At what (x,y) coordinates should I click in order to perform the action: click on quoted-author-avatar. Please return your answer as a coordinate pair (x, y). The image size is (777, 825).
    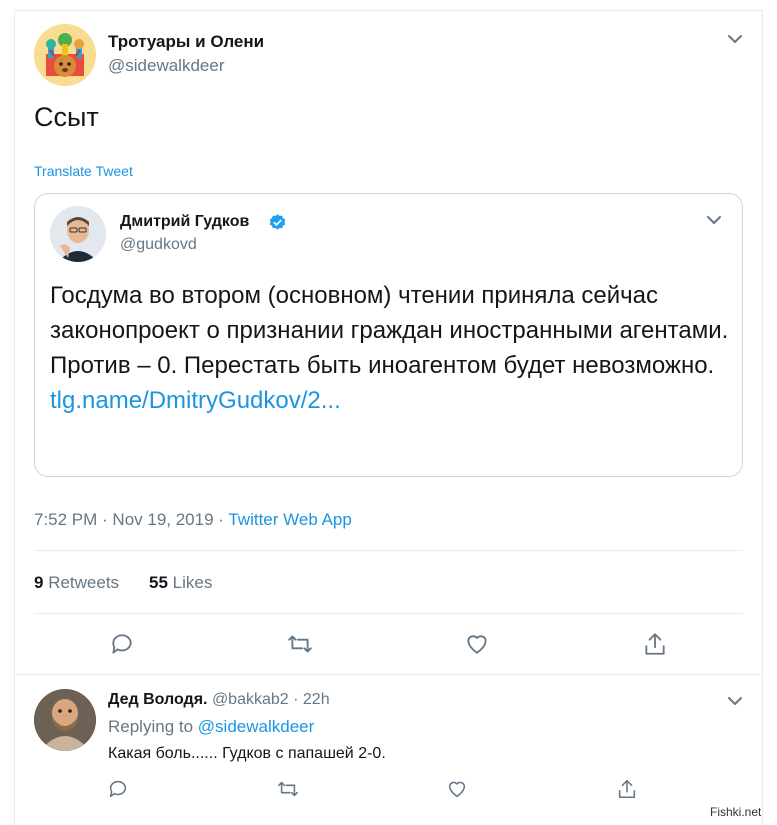
    Looking at the image, I should click on (78, 234).